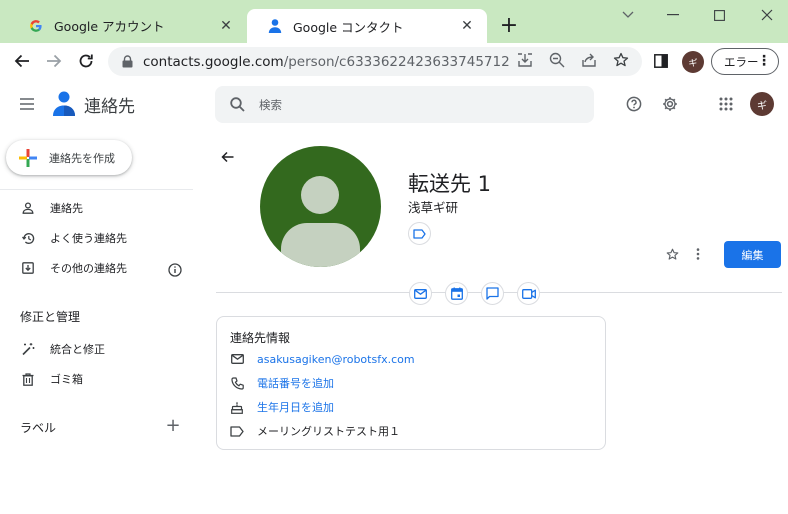 This screenshot has width=788, height=514. I want to click on new-tab-button: +, so click(509, 25).